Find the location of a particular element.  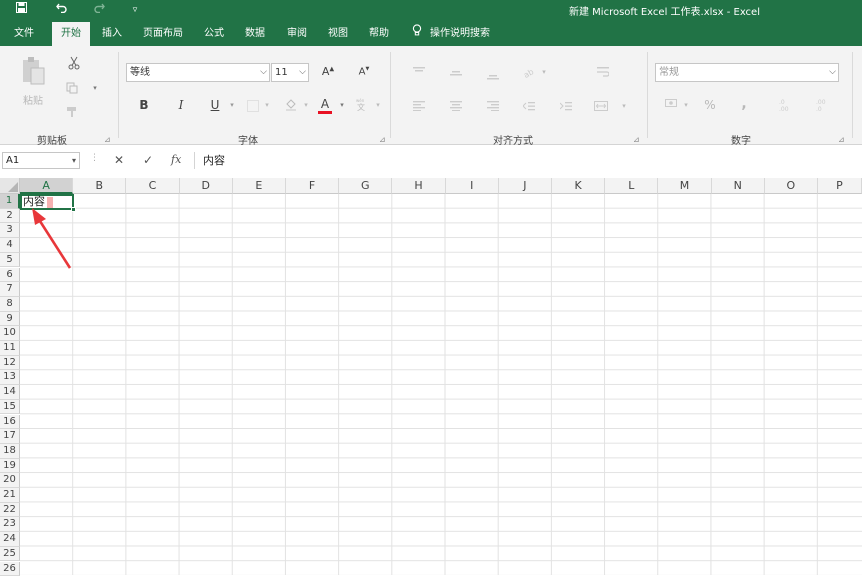

decrease-font-button: A▼ is located at coordinates (364, 71).